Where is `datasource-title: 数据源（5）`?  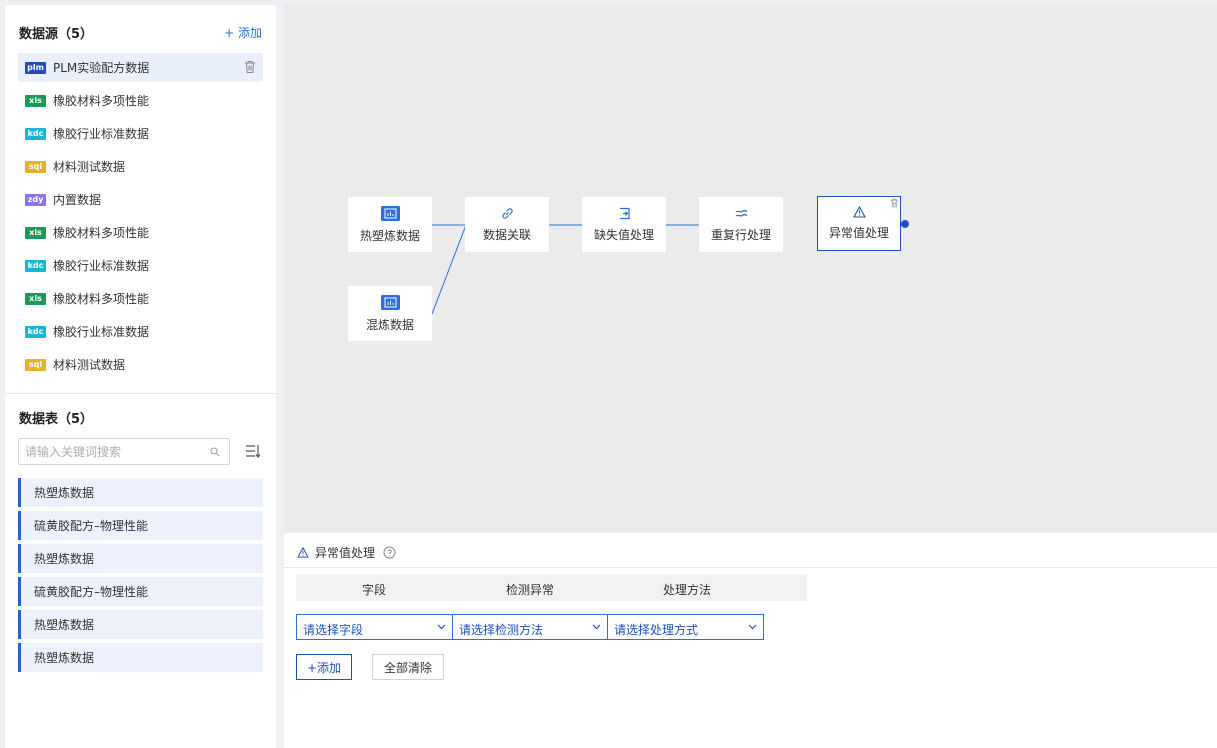
datasource-title: 数据源（5） is located at coordinates (56, 34).